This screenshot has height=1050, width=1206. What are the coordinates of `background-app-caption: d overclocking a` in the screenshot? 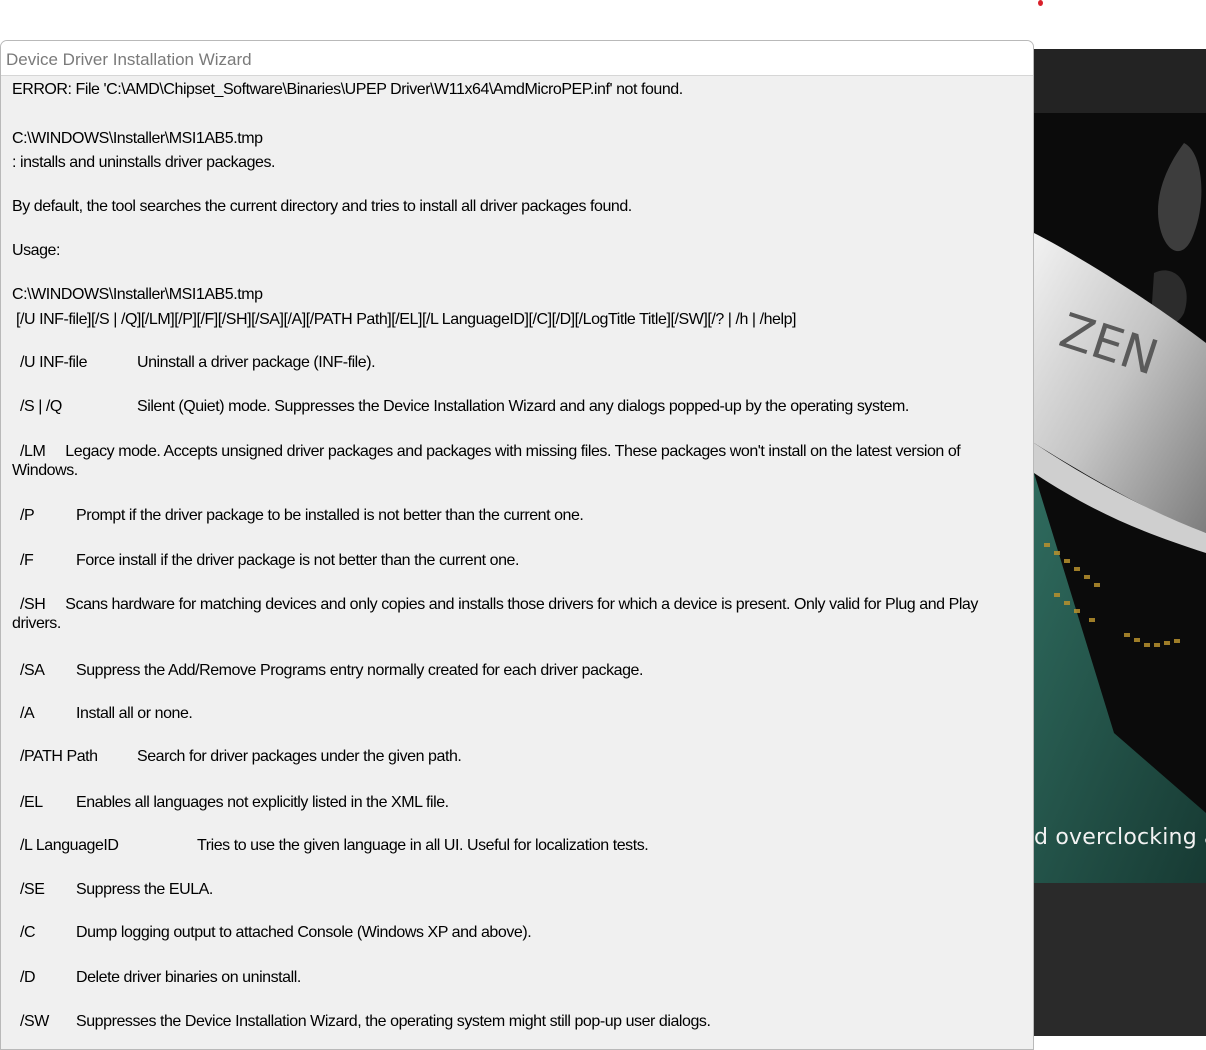 It's located at (1120, 837).